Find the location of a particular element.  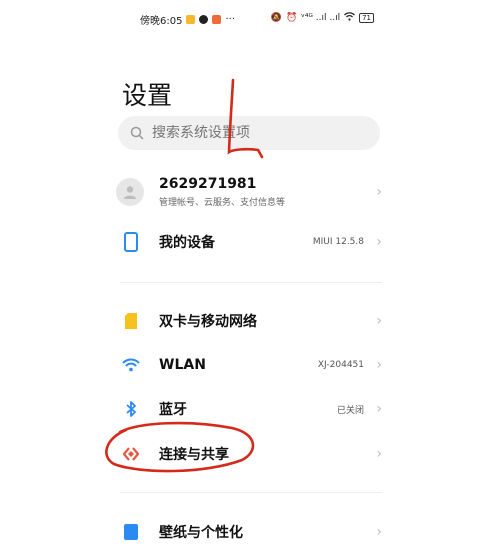

search-input is located at coordinates (252, 133).